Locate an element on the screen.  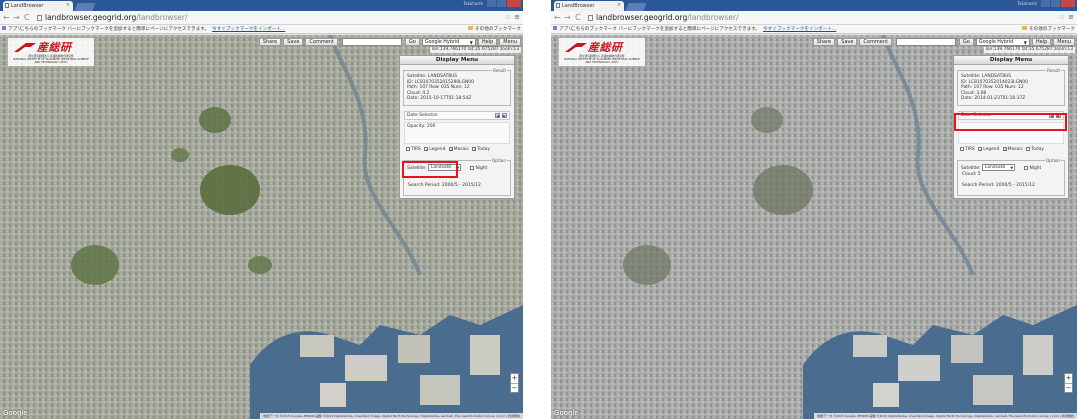
legend-checkbox-label: Legend is located at coordinates (437, 149).